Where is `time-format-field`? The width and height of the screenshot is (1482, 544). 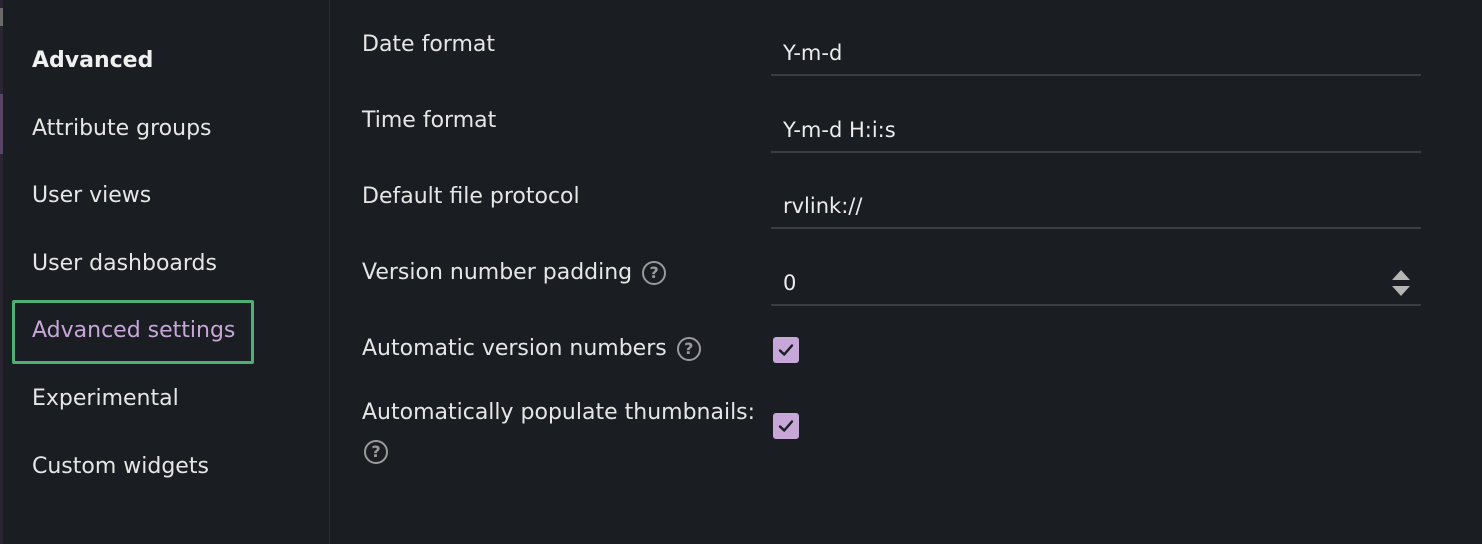 time-format-field is located at coordinates (1096, 130).